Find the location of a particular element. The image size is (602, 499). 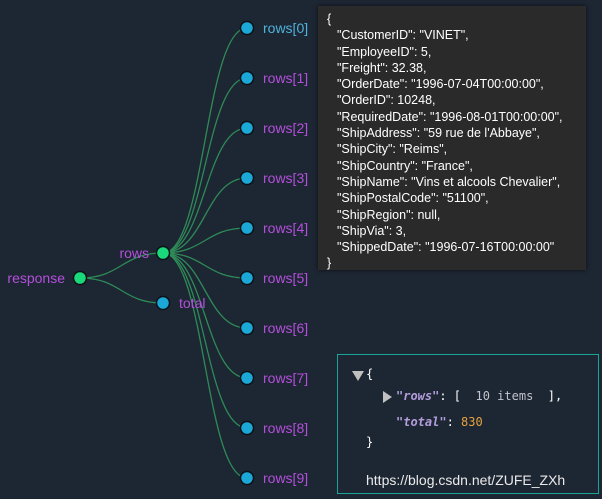

leaf-label: rows[4] is located at coordinates (285, 228).